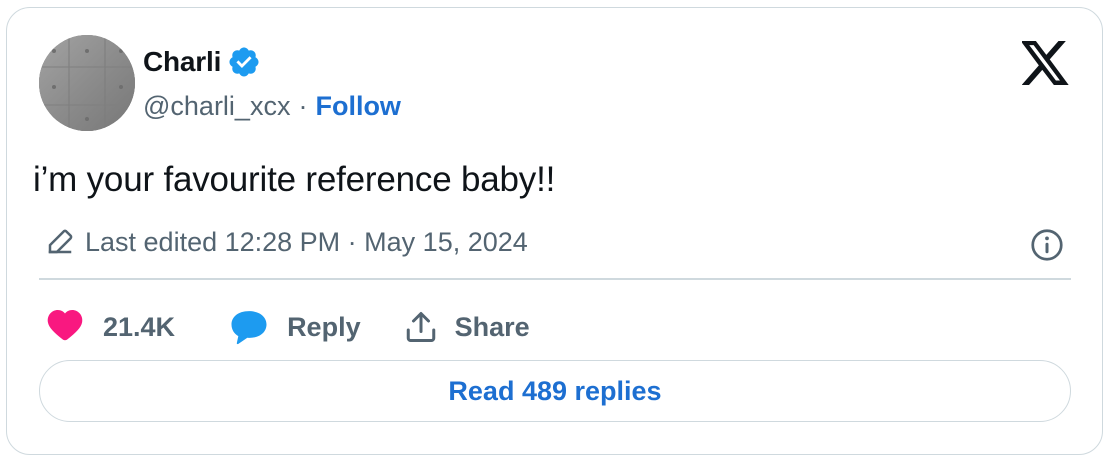 The image size is (1111, 460). What do you see at coordinates (1047, 245) in the screenshot?
I see `info-icon` at bounding box center [1047, 245].